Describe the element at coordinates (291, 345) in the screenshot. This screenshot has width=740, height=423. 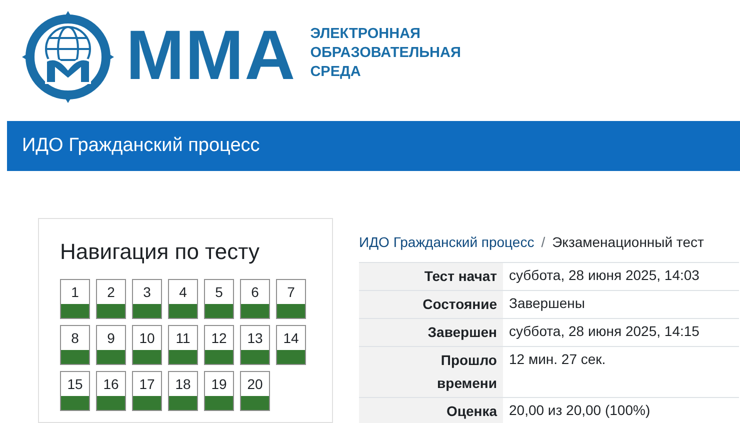
I see `question-button: 14` at that location.